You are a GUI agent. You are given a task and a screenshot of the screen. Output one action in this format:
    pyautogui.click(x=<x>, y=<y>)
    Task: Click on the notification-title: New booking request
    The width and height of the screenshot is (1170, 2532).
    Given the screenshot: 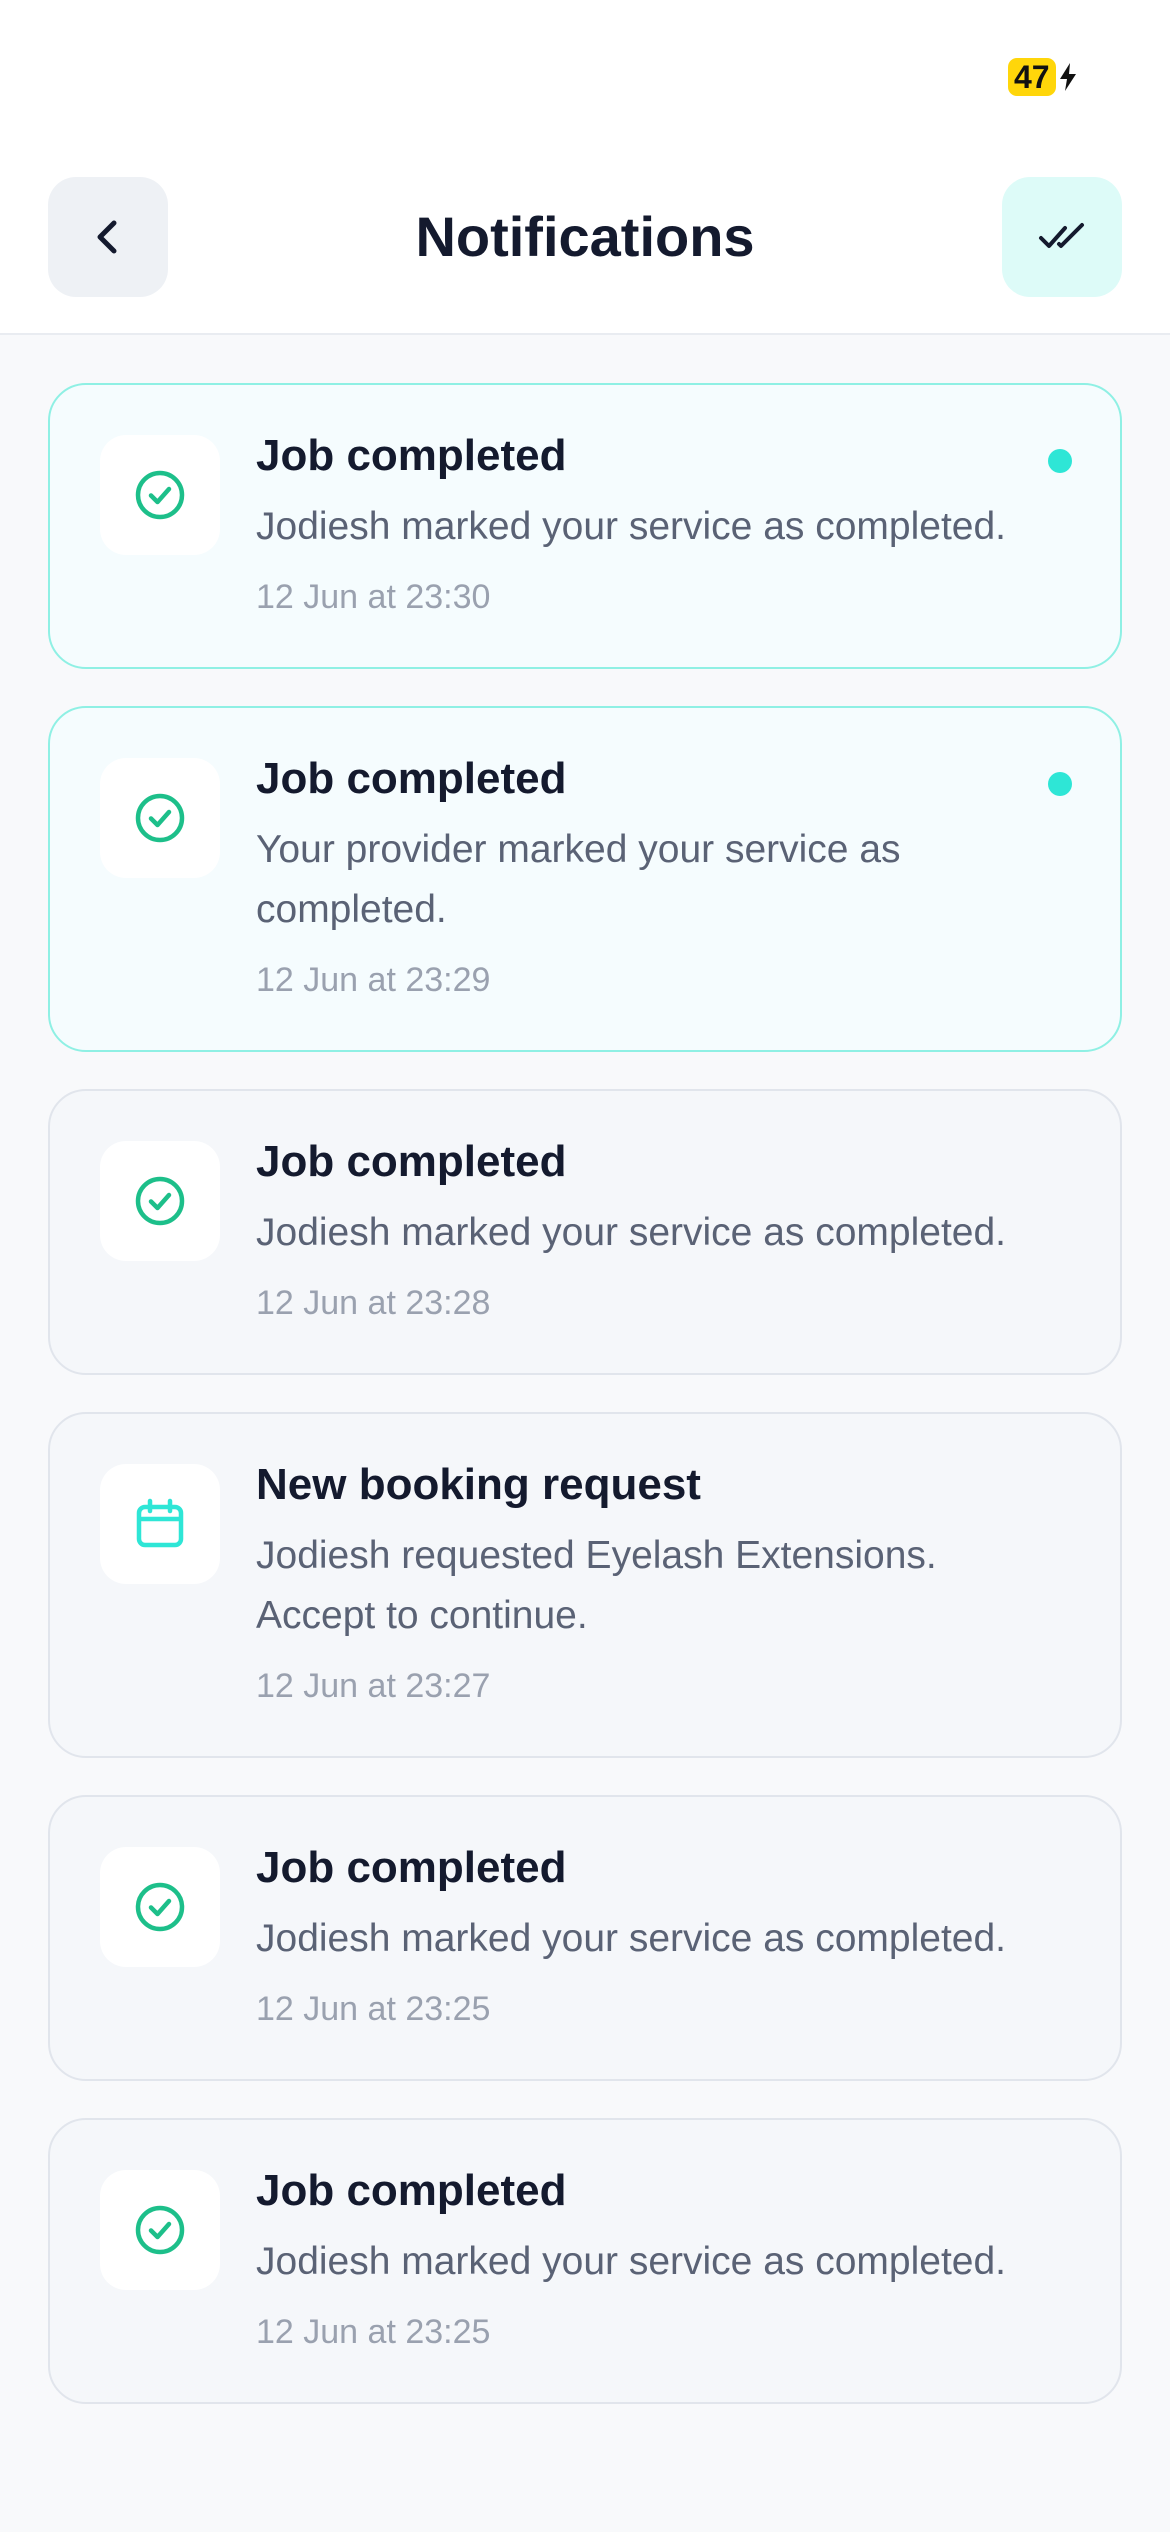 What is the action you would take?
    pyautogui.click(x=478, y=1484)
    